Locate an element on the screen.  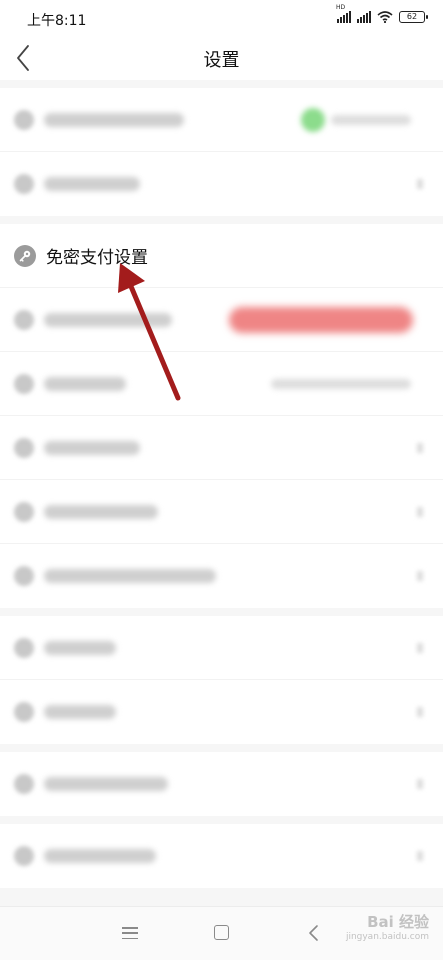
key-icon is located at coordinates (25, 255).